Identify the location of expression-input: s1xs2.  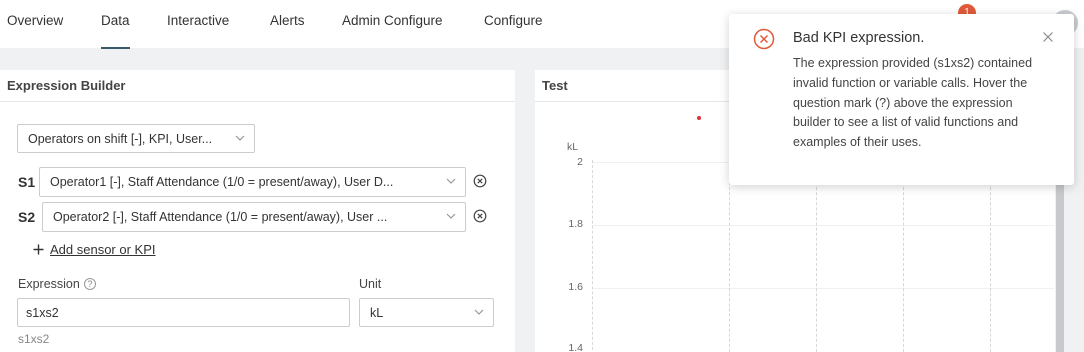
(183, 312).